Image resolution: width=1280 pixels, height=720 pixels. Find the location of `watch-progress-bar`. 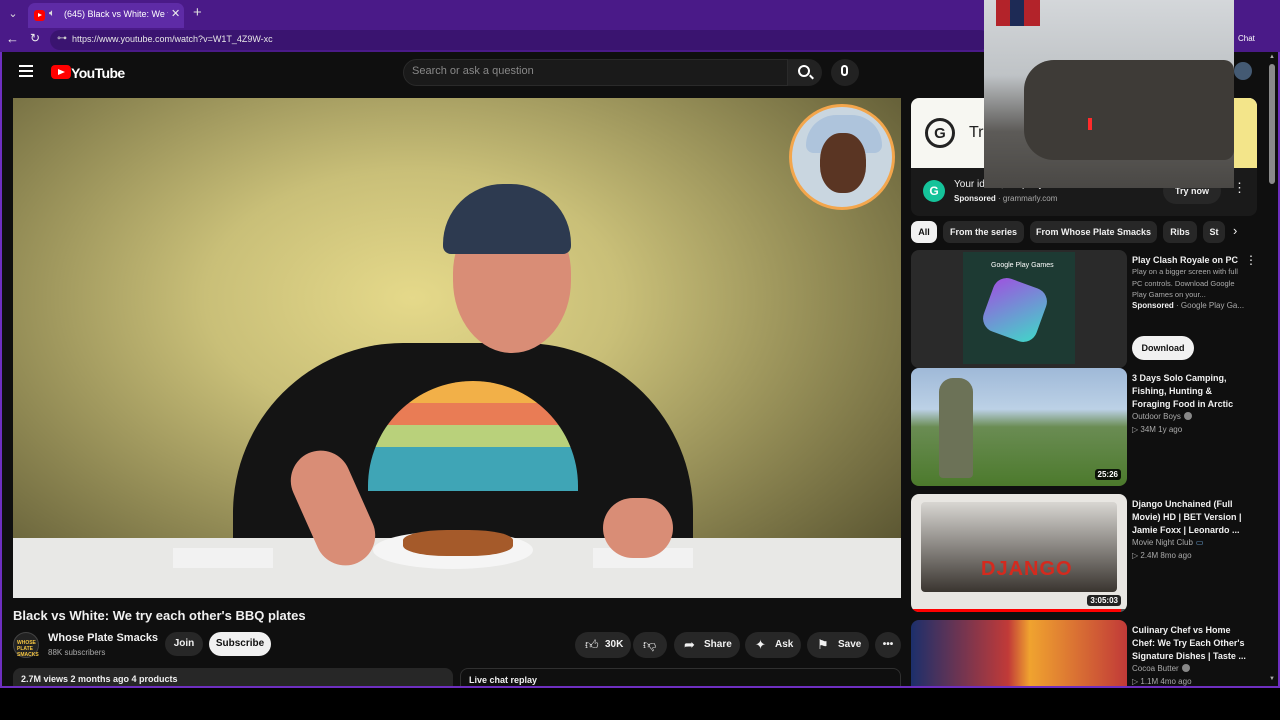

watch-progress-bar is located at coordinates (1019, 610).